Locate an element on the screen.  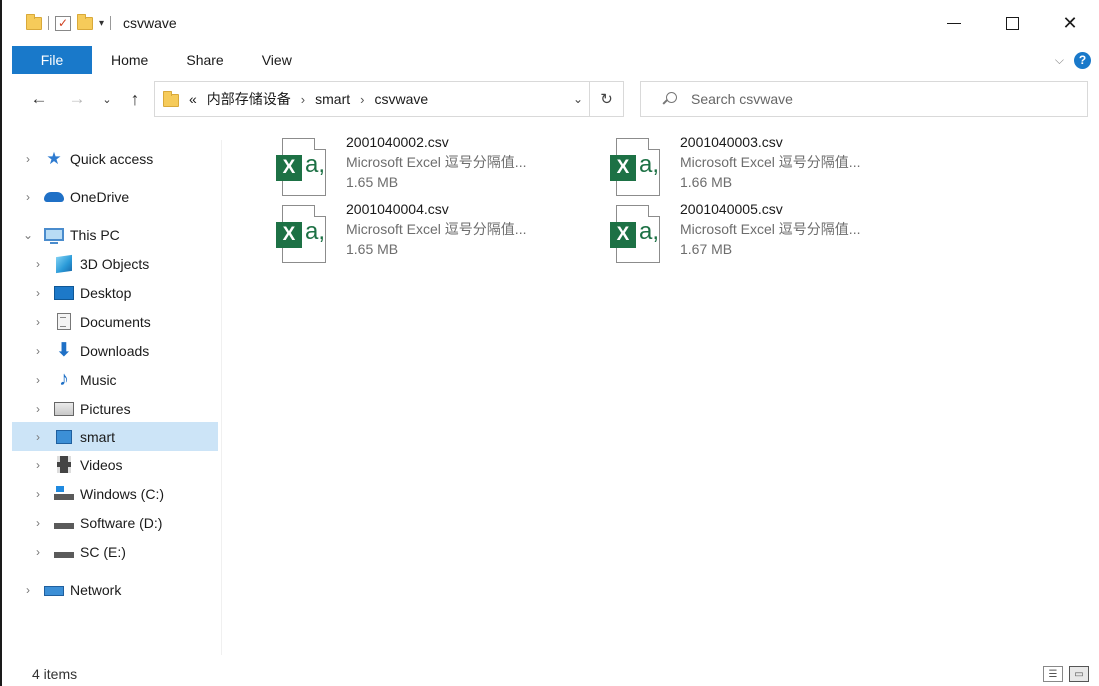
view-switcher: ☰ ▭ is located at coordinates (1066, 674).